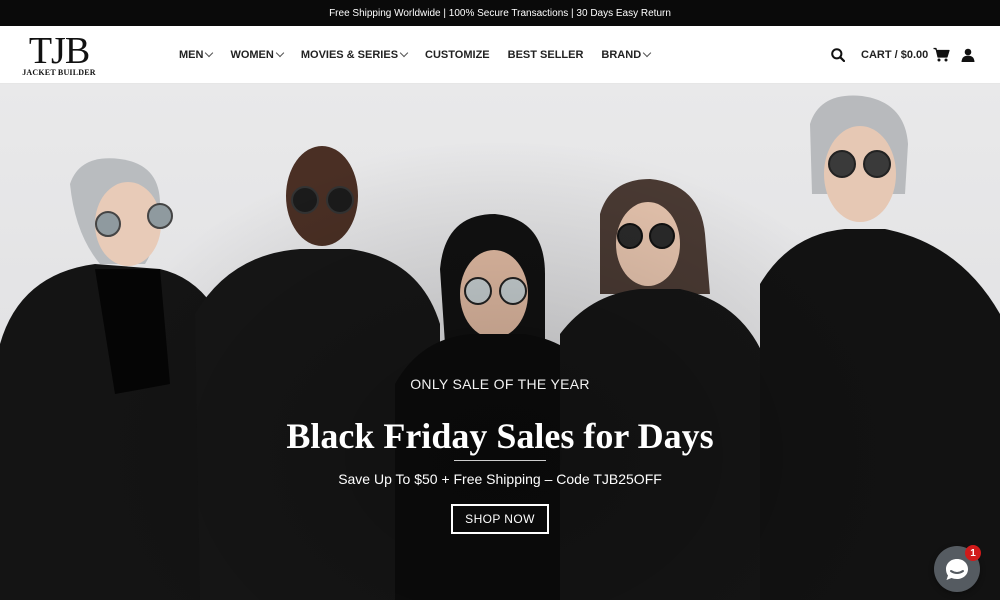 This screenshot has height=600, width=1000. Describe the element at coordinates (59, 72) in the screenshot. I see `logo-tagline: JACKET BUILDER` at that location.